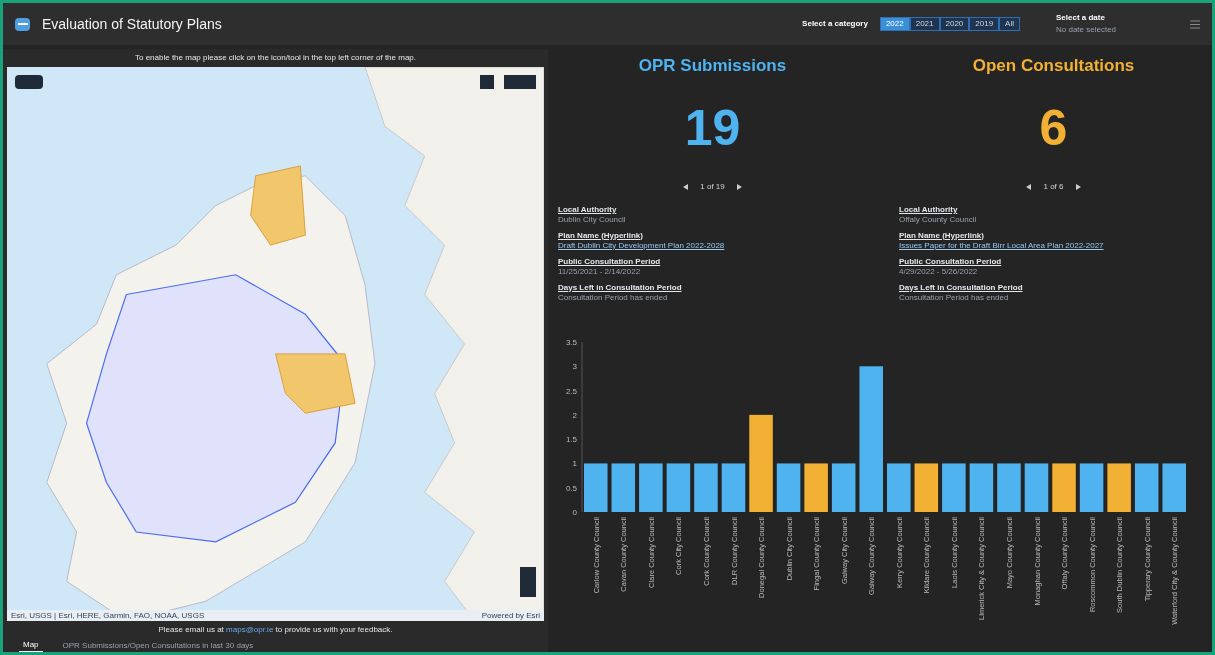 The image size is (1215, 655). Describe the element at coordinates (571, 488) in the screenshot. I see `y-axis-label: 0.5` at that location.